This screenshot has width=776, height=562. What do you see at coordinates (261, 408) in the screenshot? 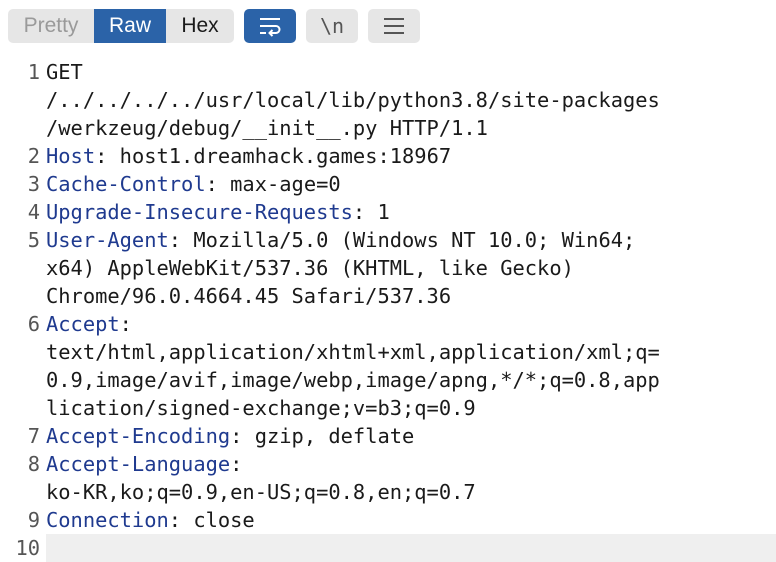
I see `line-content: lication/signed-exchange;v=b3;q=0.9` at bounding box center [261, 408].